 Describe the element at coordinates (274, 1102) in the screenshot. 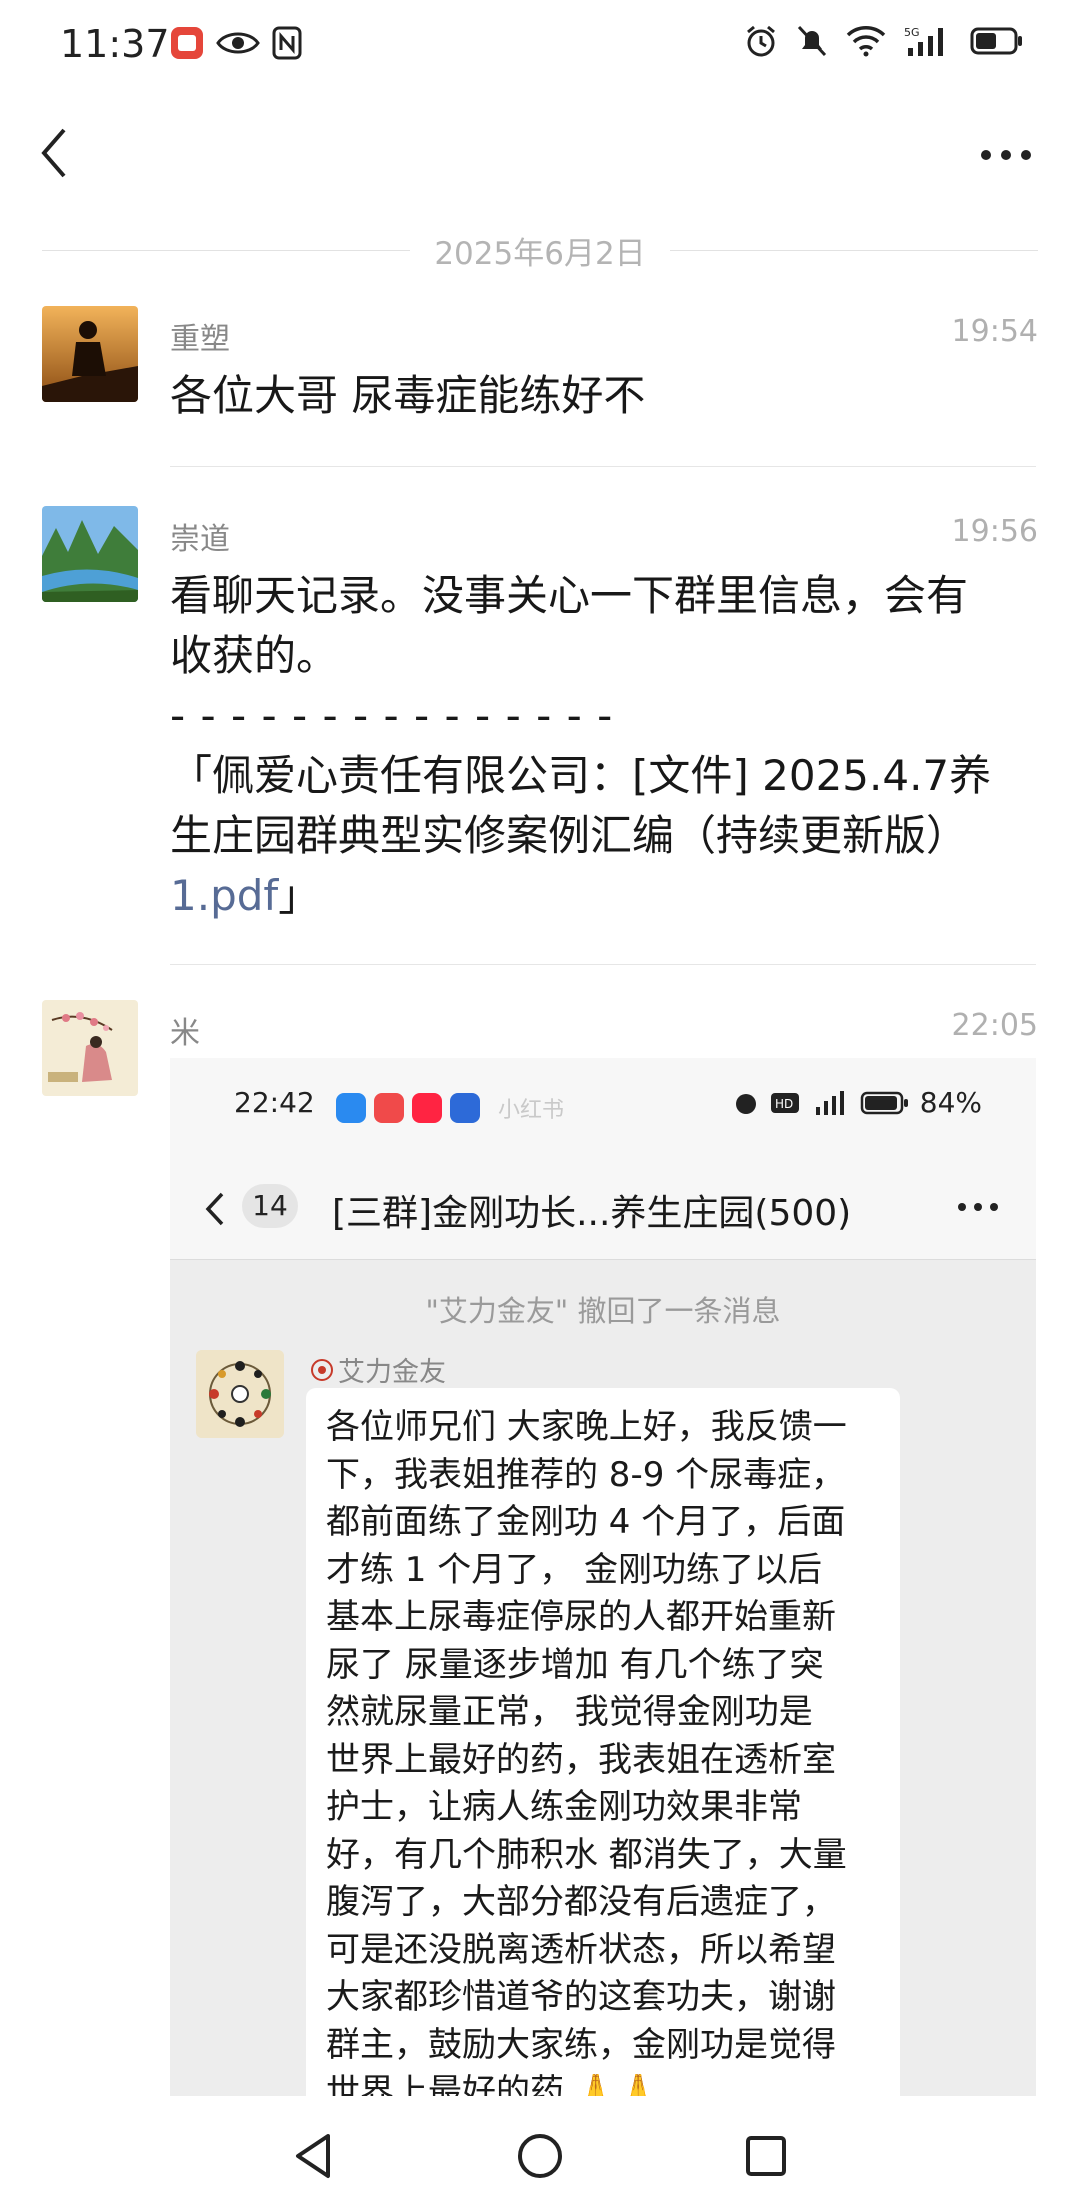

I see `image-status-time: 22:42` at that location.